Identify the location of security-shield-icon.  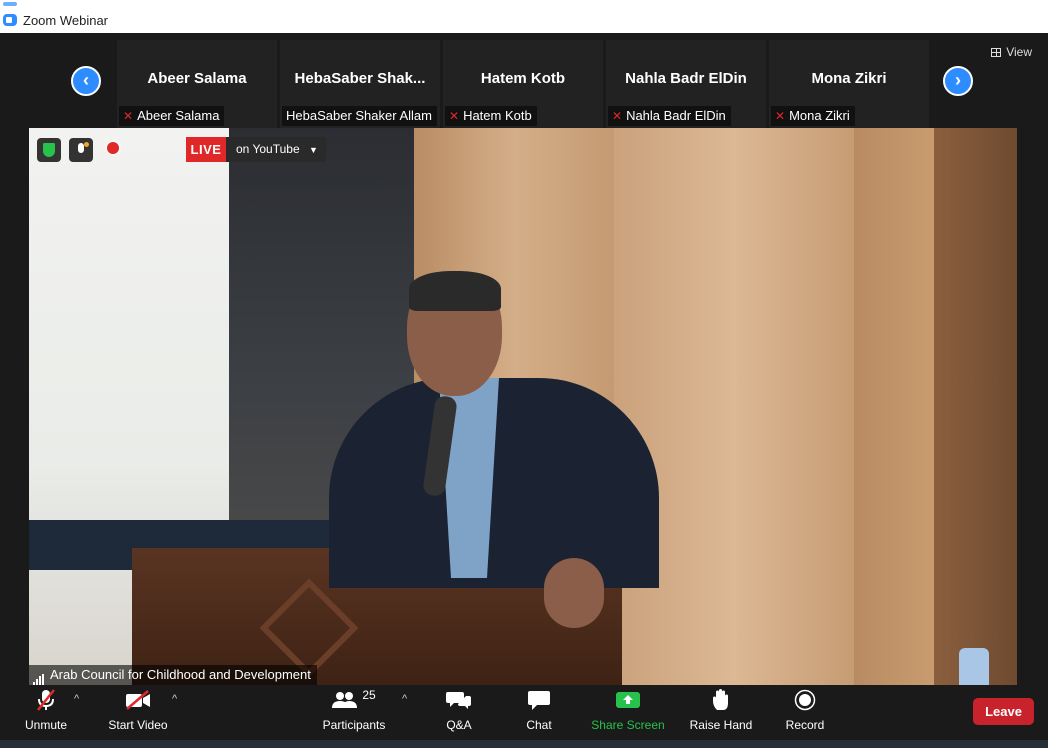
(49, 150).